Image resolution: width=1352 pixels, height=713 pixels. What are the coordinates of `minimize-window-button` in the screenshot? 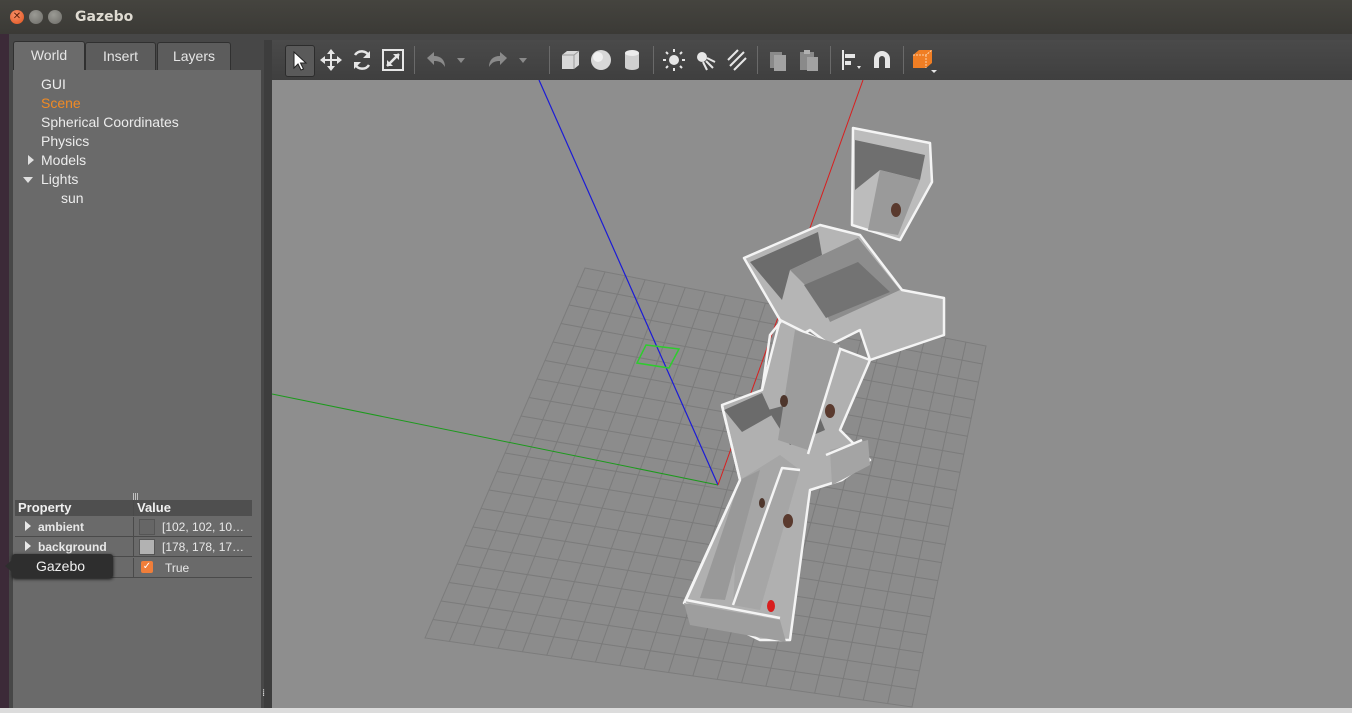 It's located at (36, 17).